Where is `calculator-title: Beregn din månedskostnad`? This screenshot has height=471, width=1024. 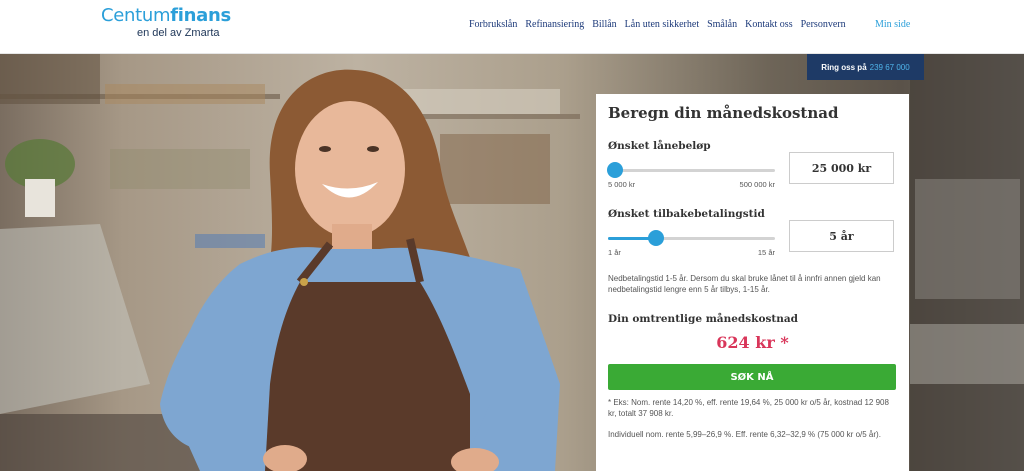 calculator-title: Beregn din månedskostnad is located at coordinates (723, 113).